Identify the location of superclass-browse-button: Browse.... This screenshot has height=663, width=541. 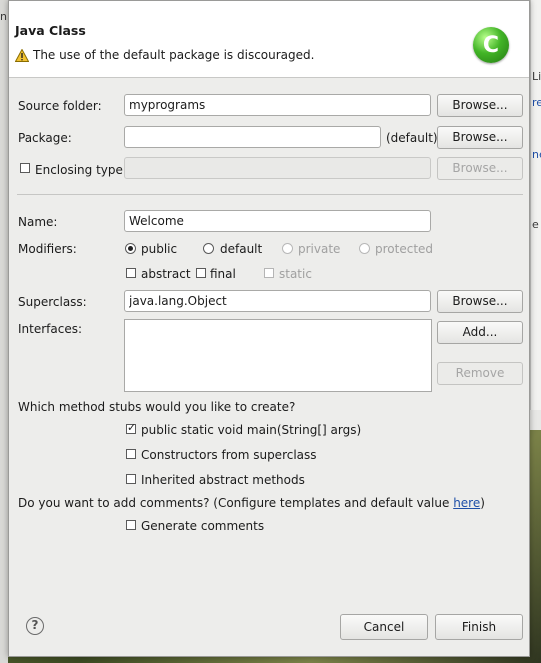
(480, 301).